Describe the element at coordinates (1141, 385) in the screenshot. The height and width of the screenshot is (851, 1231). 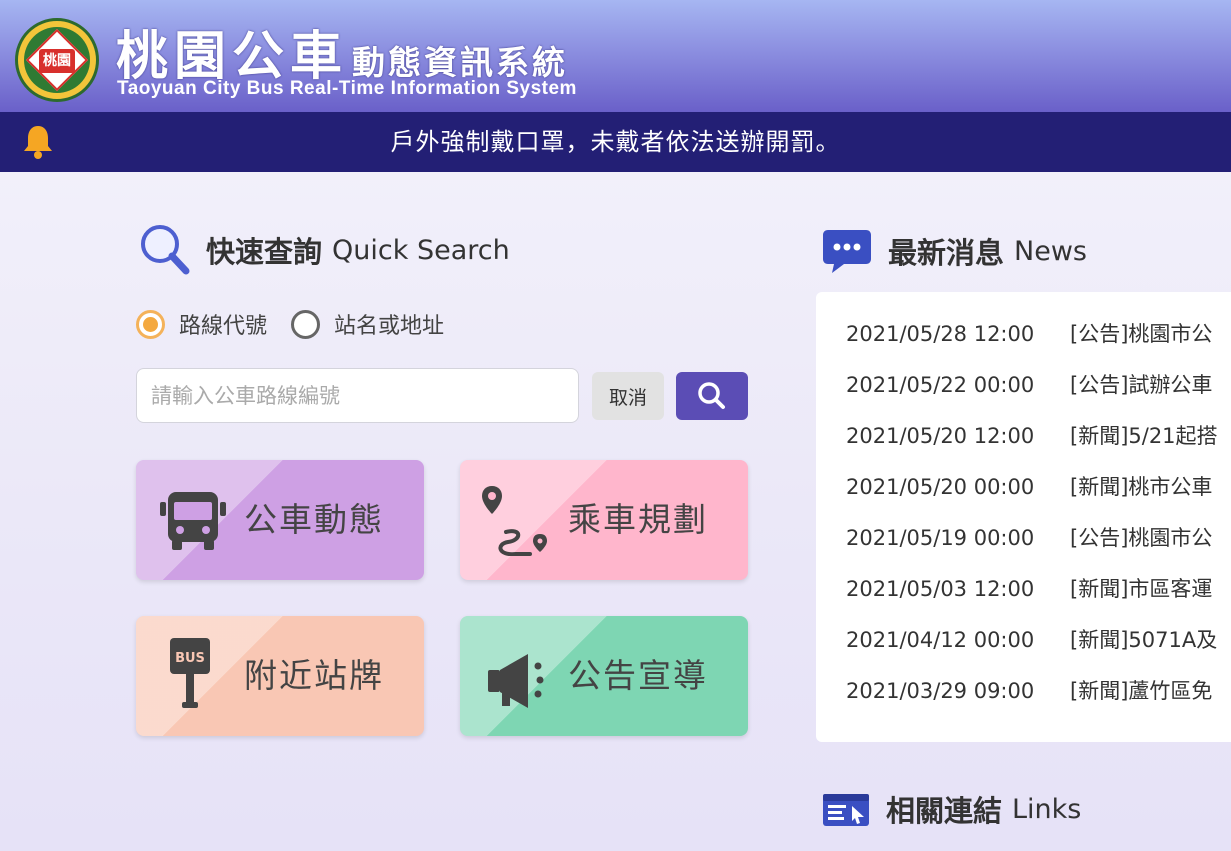
I see `news-item-title: [公告]試辦公車` at that location.